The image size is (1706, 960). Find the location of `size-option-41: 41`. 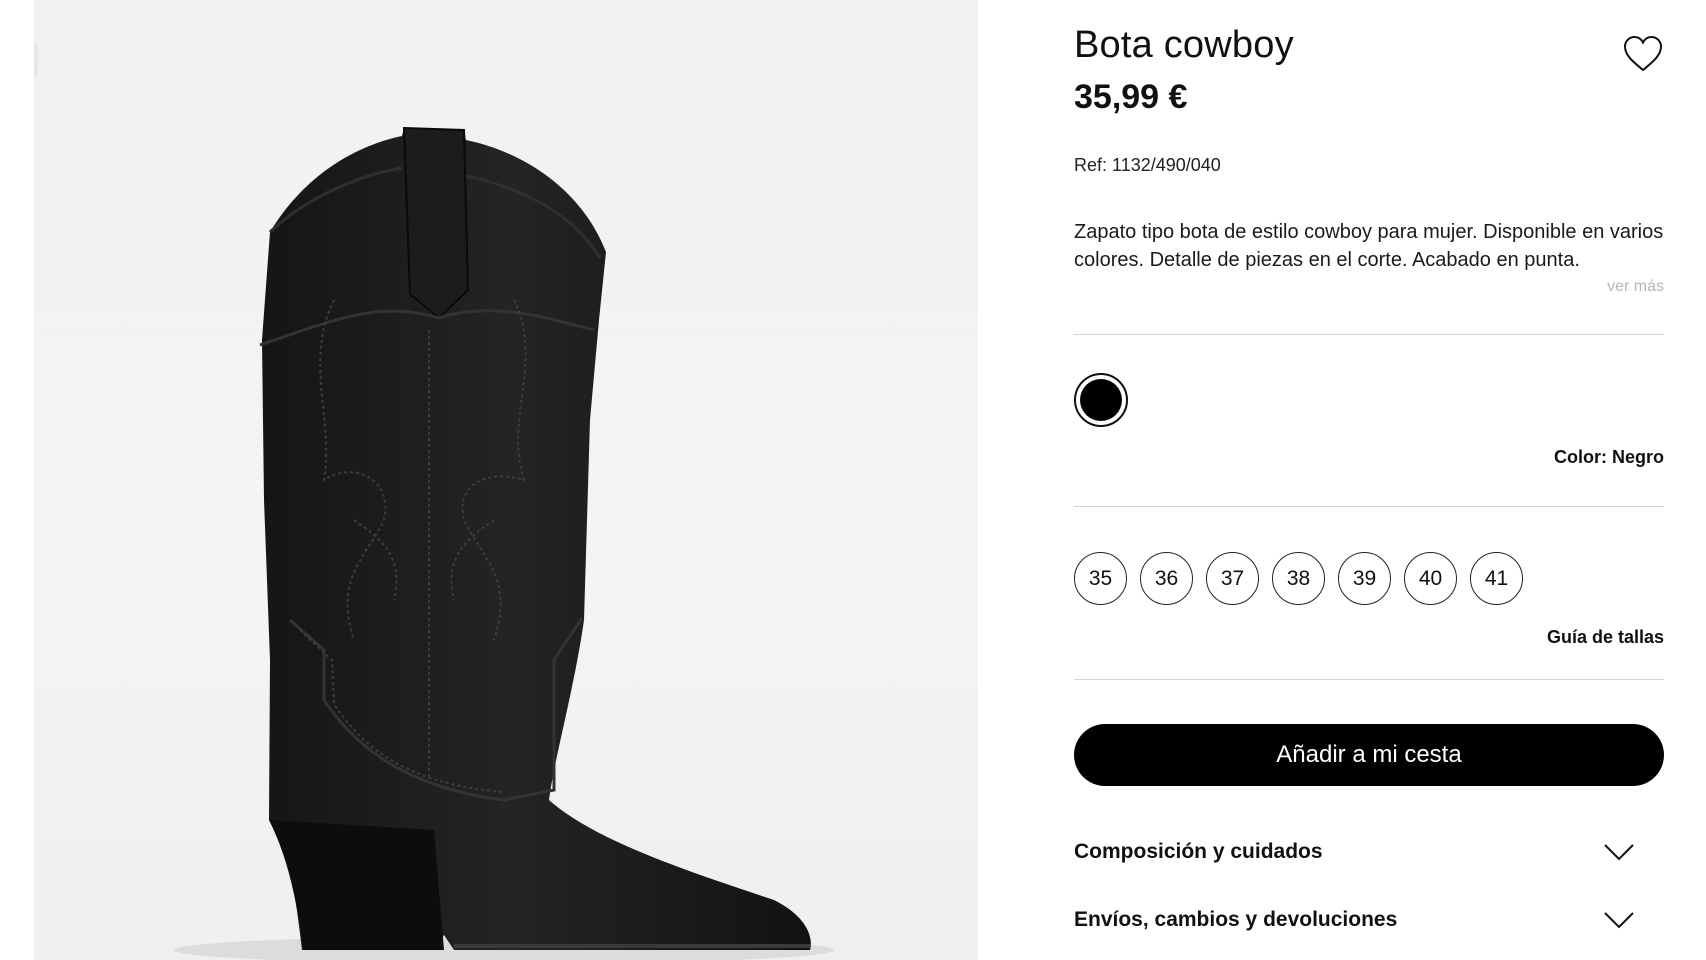

size-option-41: 41 is located at coordinates (1496, 578).